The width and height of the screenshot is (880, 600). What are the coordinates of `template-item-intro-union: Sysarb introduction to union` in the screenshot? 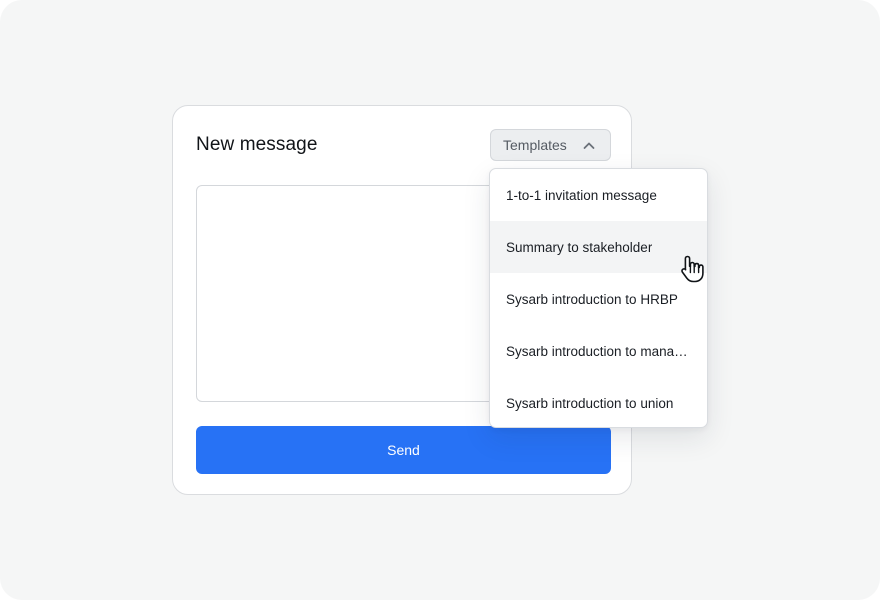 It's located at (598, 402).